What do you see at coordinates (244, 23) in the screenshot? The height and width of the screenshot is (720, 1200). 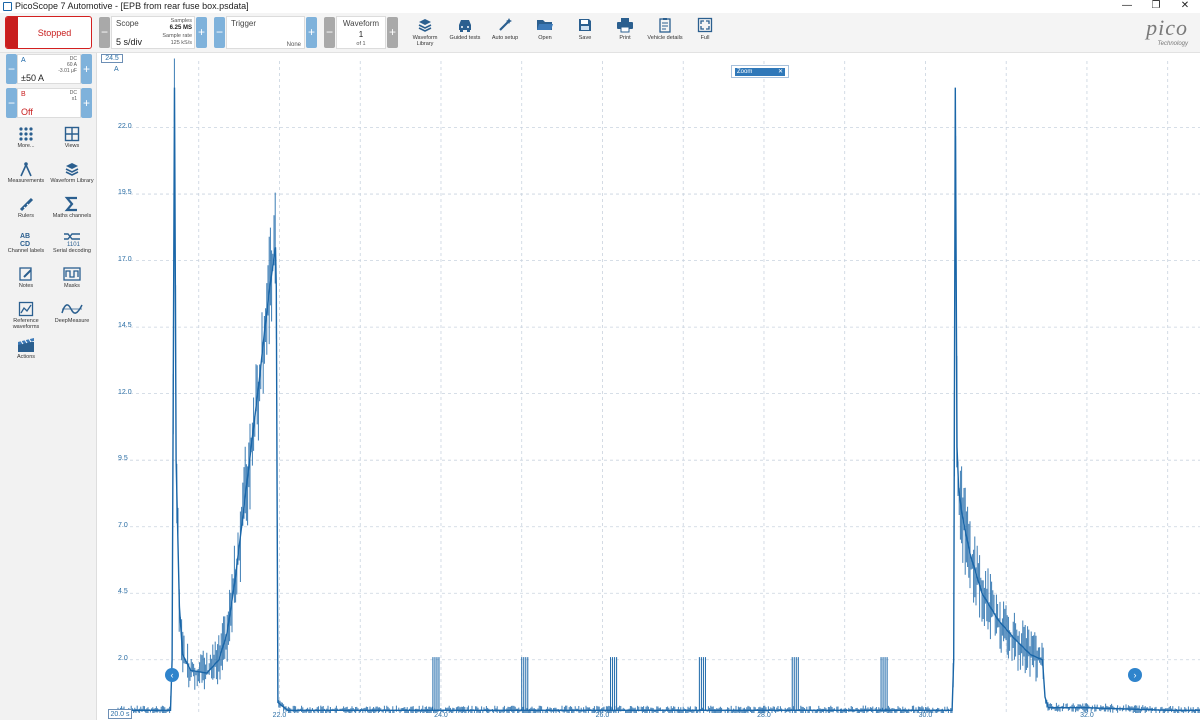 I see `trigger-title: Trigger` at bounding box center [244, 23].